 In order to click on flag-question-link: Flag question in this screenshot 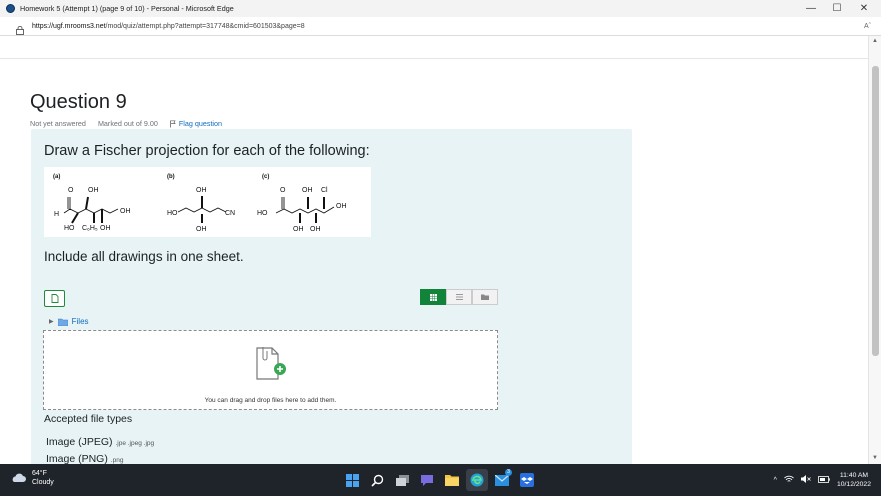, I will do `click(196, 123)`.